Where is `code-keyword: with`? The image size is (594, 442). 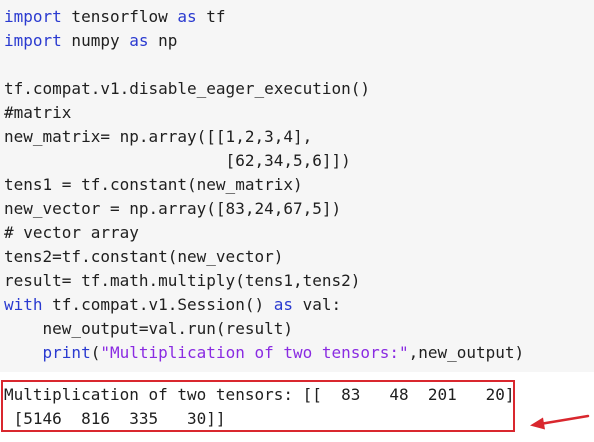 code-keyword: with is located at coordinates (23, 304).